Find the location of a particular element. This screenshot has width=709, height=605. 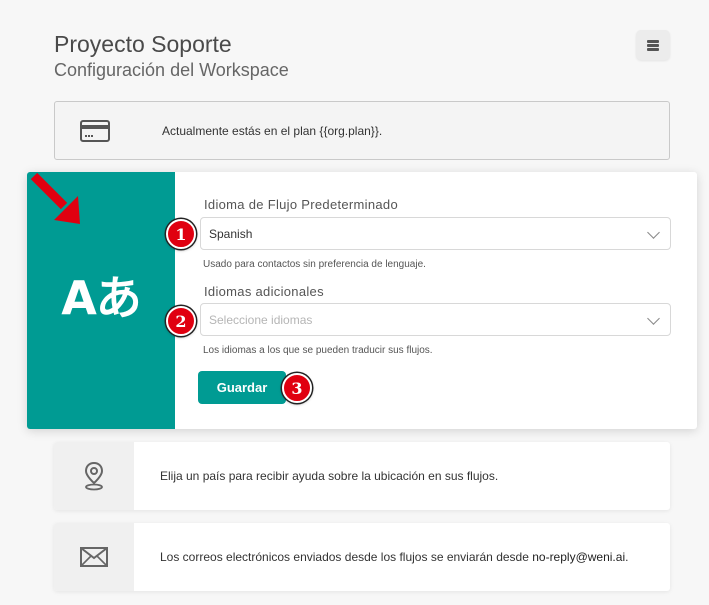

email-address: no-reply@weni.ai is located at coordinates (579, 557).